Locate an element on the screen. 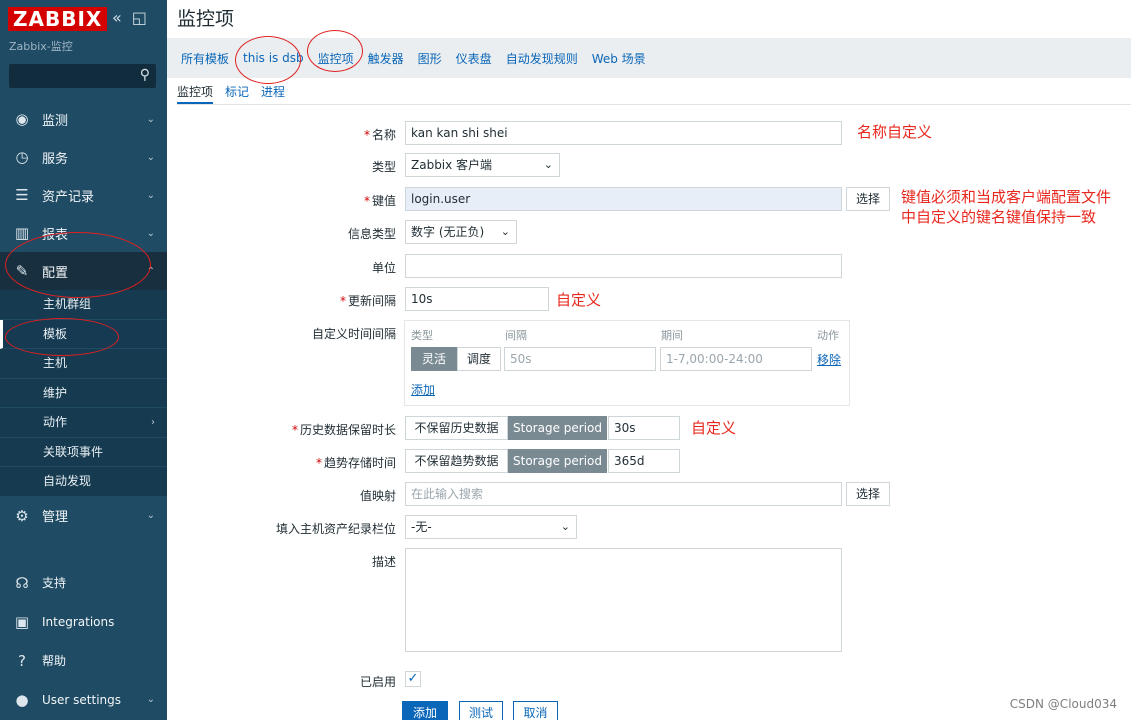 This screenshot has height=720, width=1131. units-input is located at coordinates (623, 266).